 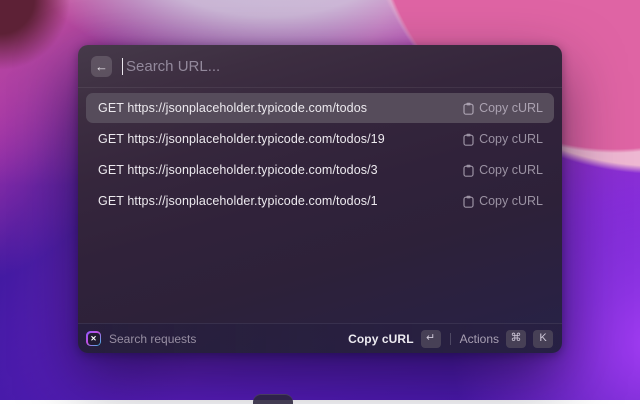 What do you see at coordinates (122, 66) in the screenshot?
I see `text-caret` at bounding box center [122, 66].